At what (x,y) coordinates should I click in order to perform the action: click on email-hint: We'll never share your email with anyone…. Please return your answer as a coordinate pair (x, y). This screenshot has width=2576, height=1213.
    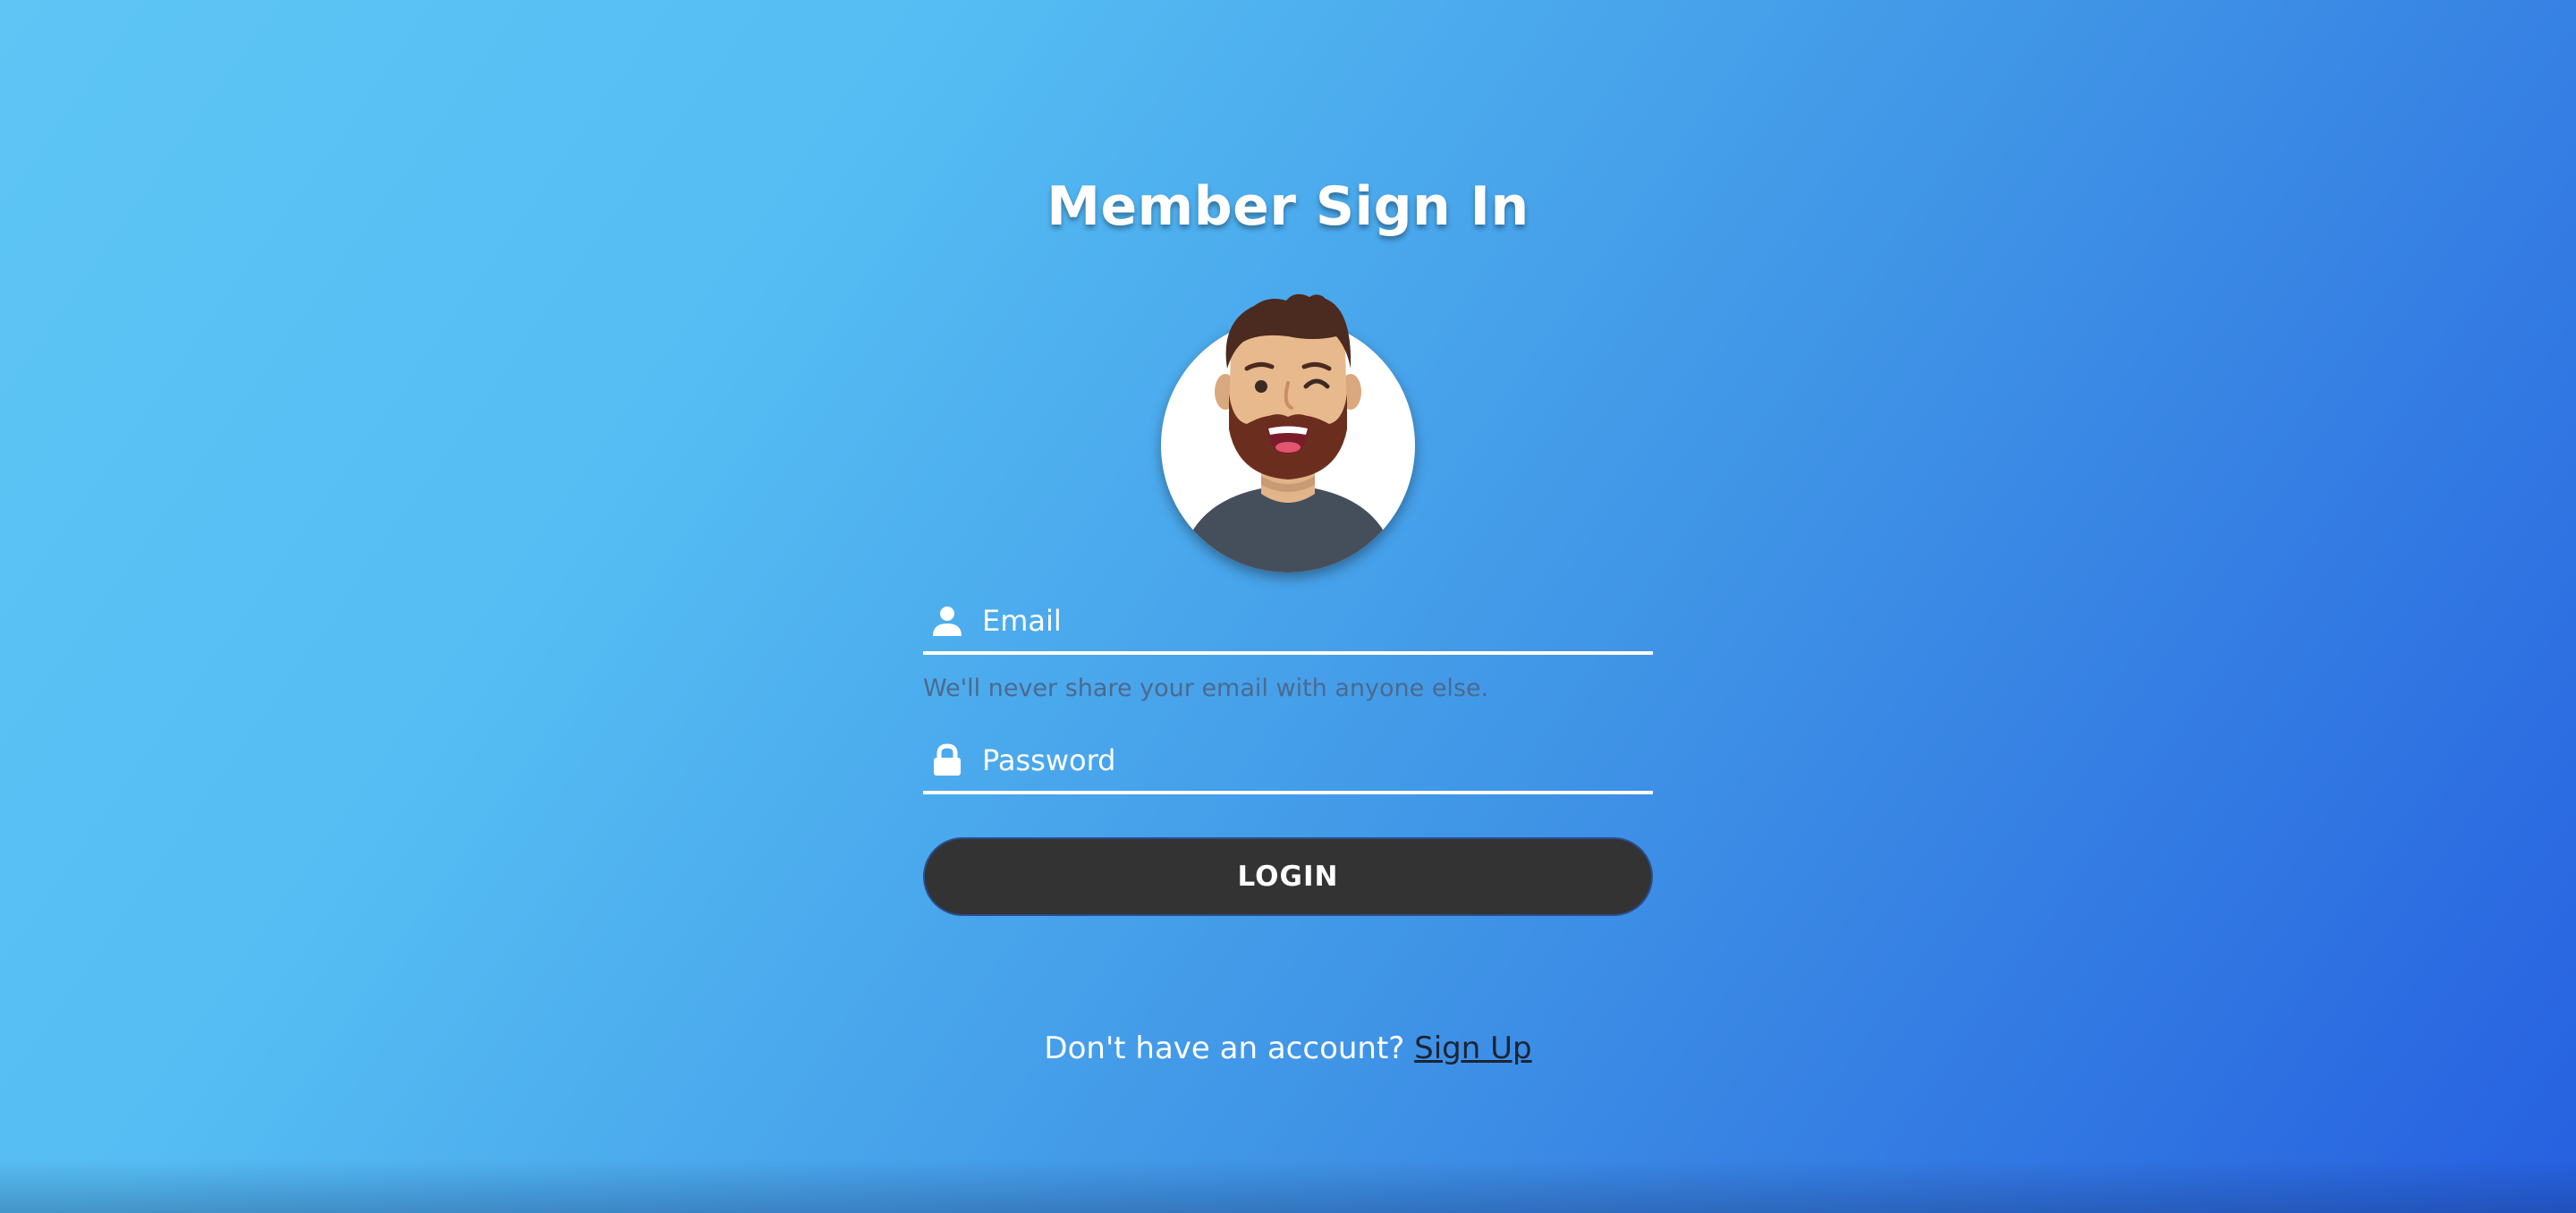
    Looking at the image, I should click on (1206, 688).